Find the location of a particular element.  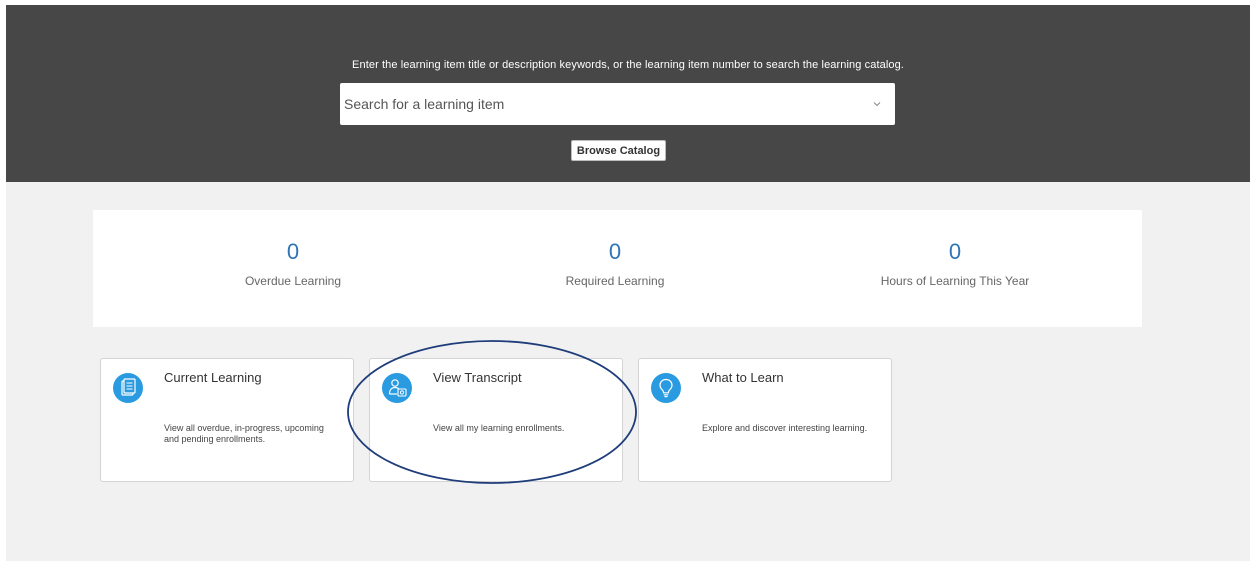

search-combobox is located at coordinates (617, 104).